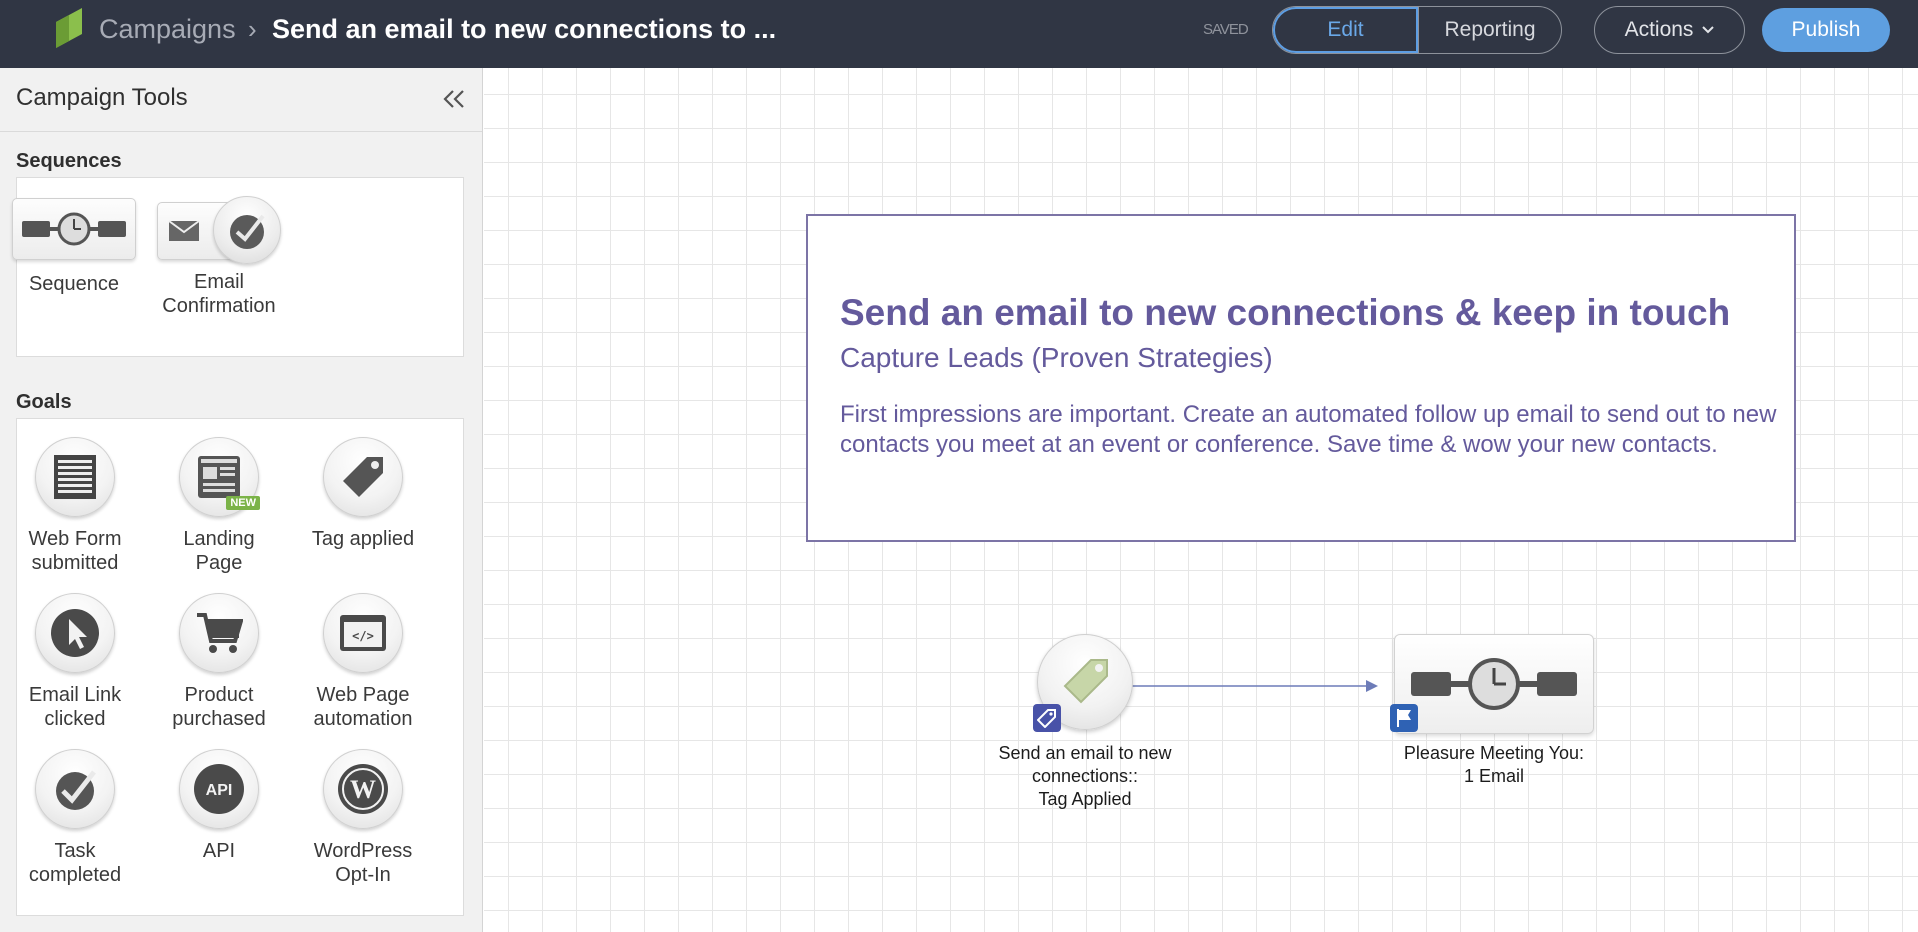  I want to click on sequence-node, so click(1492, 684).